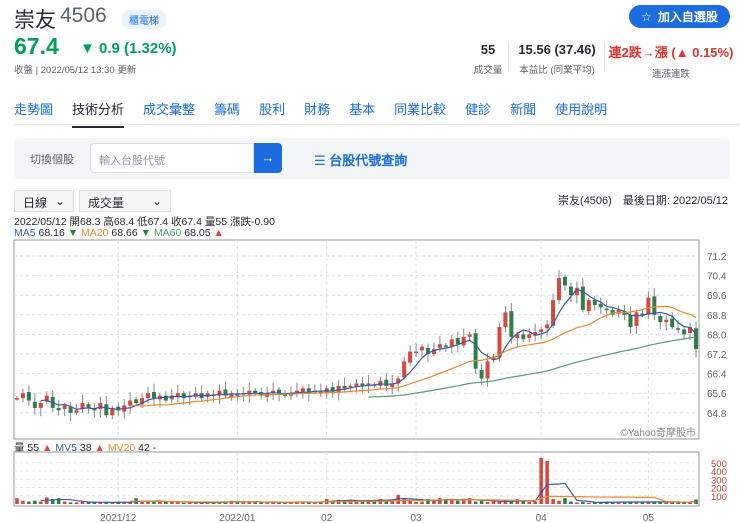 This screenshot has width=740, height=523. Describe the element at coordinates (717, 414) in the screenshot. I see `price-tick-label: 64.8` at that location.